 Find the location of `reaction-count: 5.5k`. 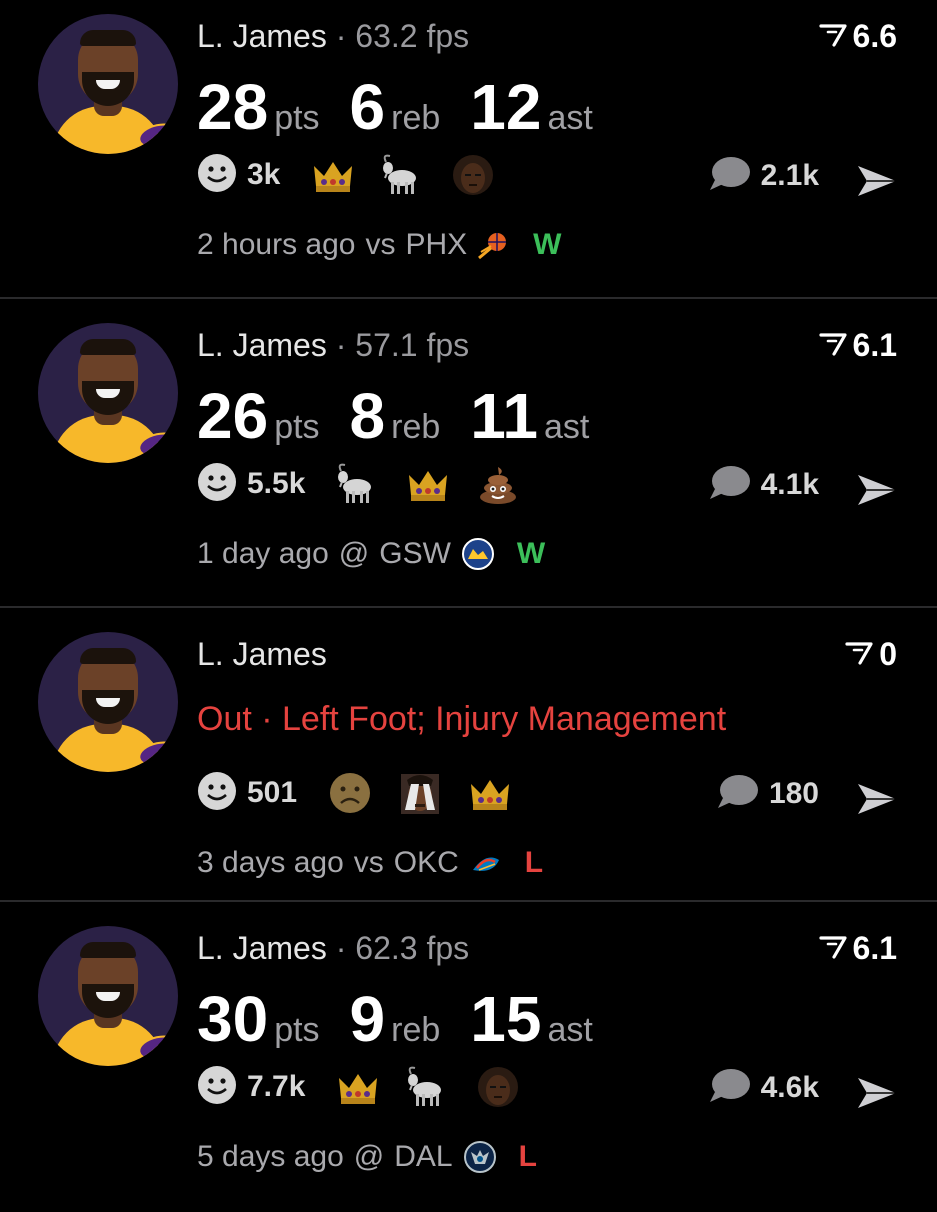

reaction-count: 5.5k is located at coordinates (276, 483).